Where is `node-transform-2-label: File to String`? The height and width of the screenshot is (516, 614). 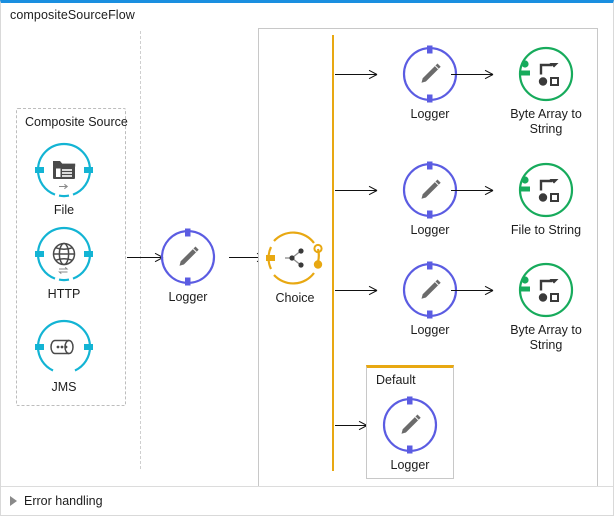
node-transform-2-label: File to String is located at coordinates (546, 230).